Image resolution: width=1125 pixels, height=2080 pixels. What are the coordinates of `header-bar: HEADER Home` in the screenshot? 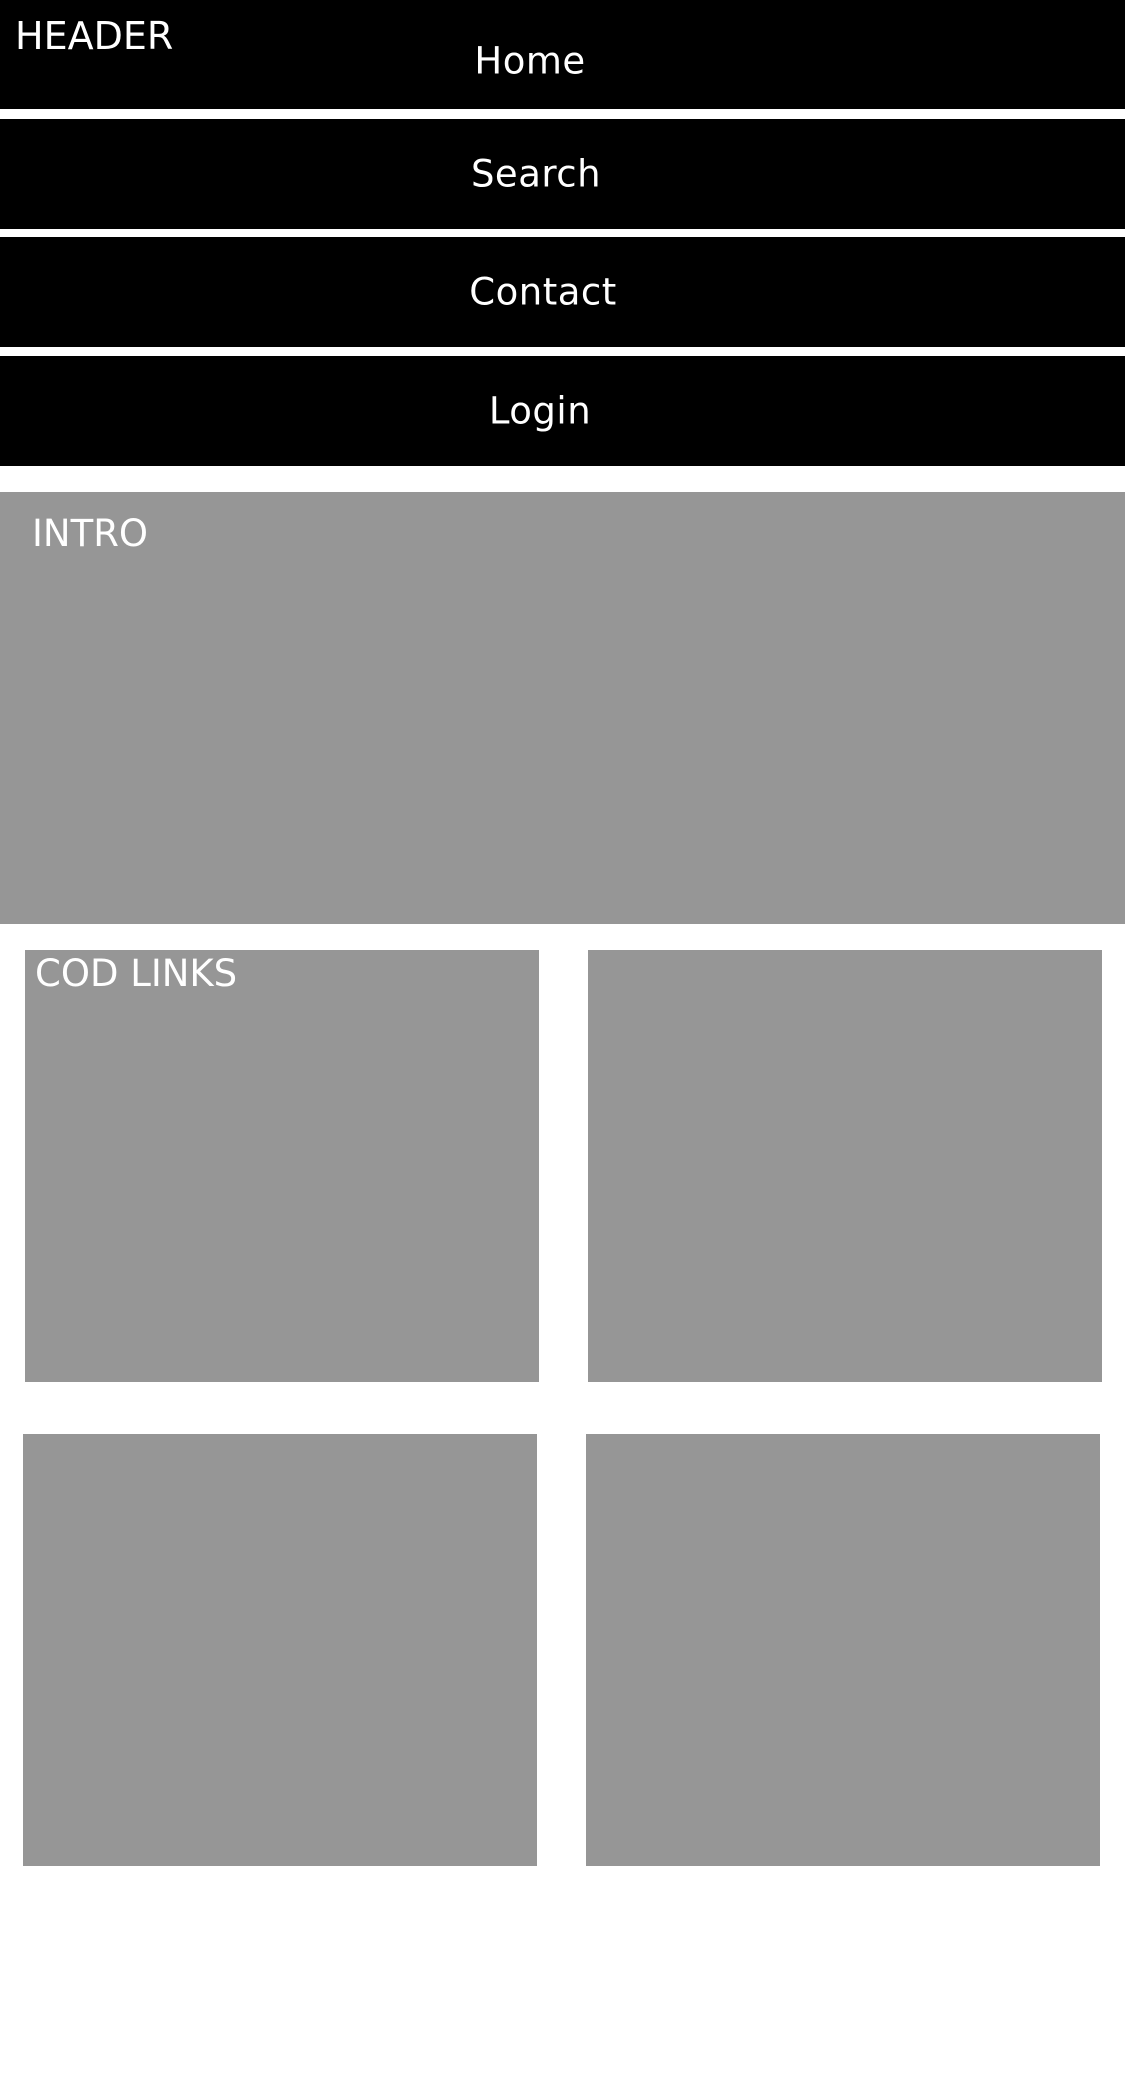 It's located at (562, 54).